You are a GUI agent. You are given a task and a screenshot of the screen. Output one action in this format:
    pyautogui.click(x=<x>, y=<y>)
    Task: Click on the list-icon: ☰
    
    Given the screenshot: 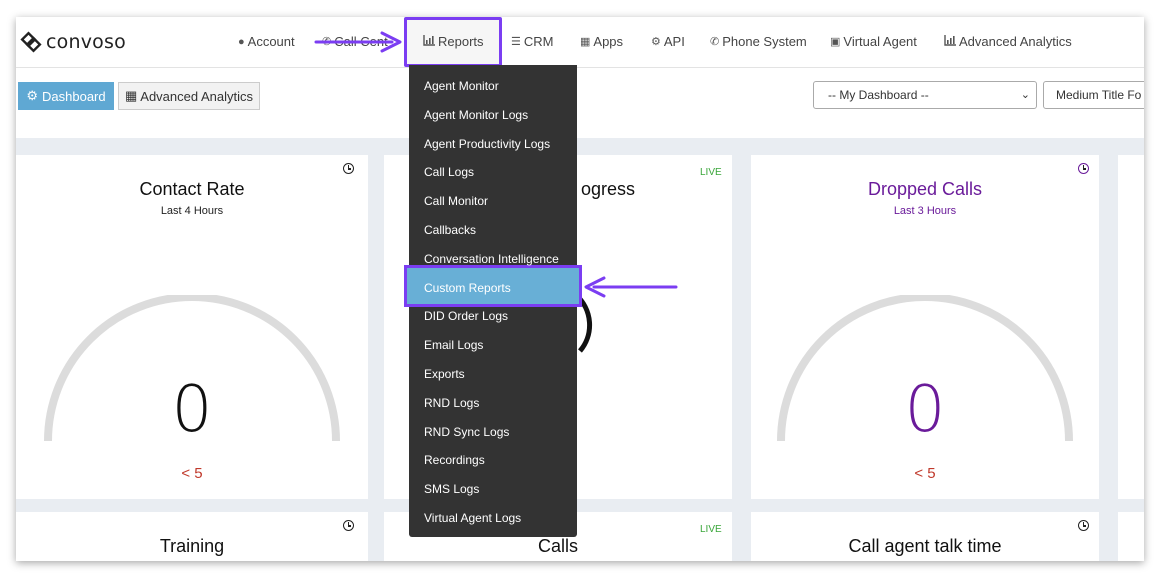 What is the action you would take?
    pyautogui.click(x=516, y=42)
    